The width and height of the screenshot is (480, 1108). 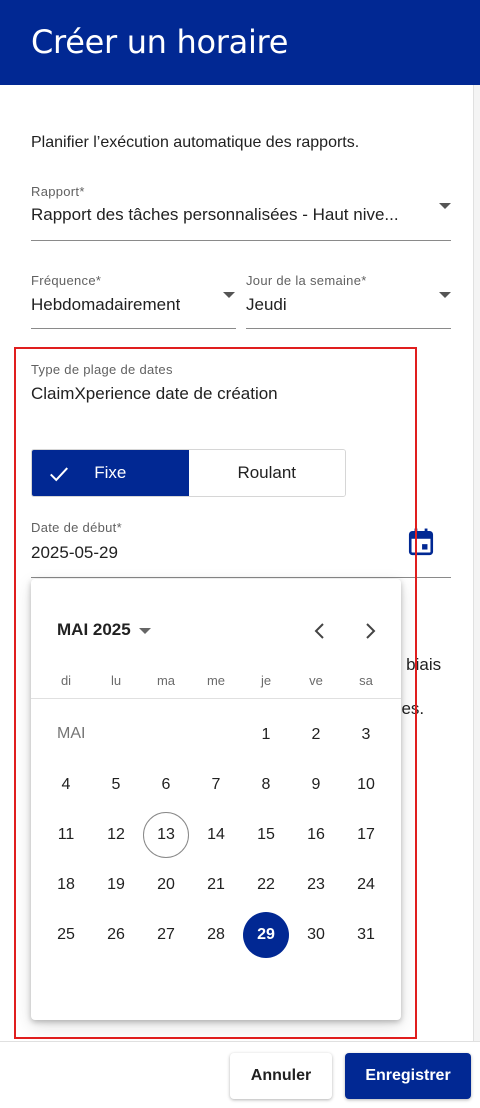 What do you see at coordinates (240, 1041) in the screenshot?
I see `footer-divider` at bounding box center [240, 1041].